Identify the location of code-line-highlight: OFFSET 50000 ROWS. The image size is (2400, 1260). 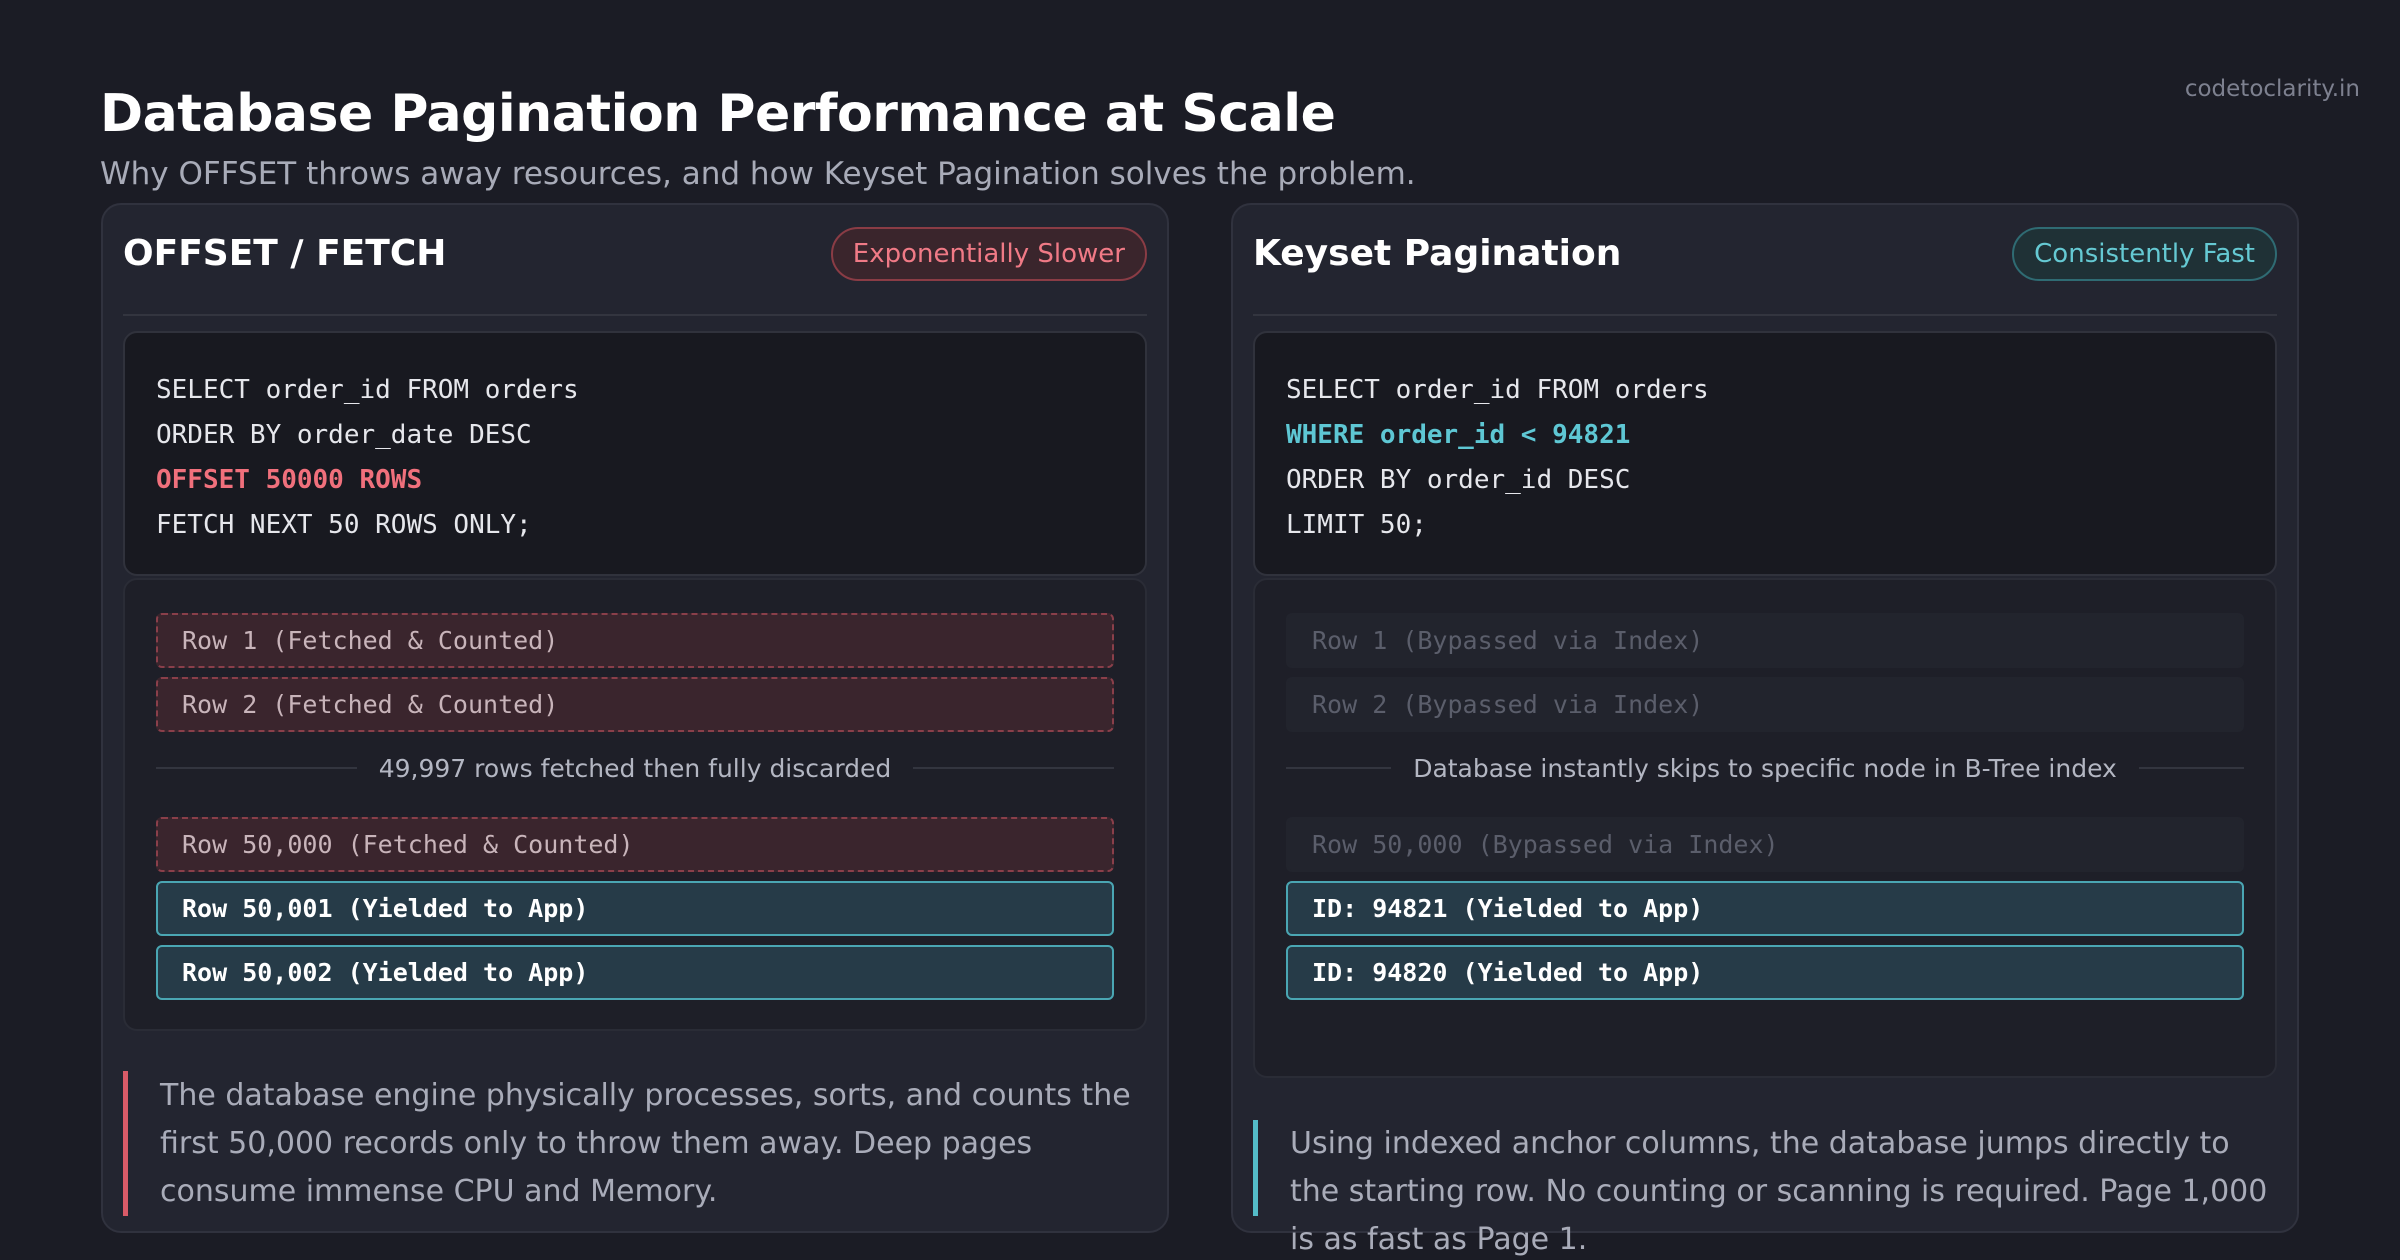
(289, 480).